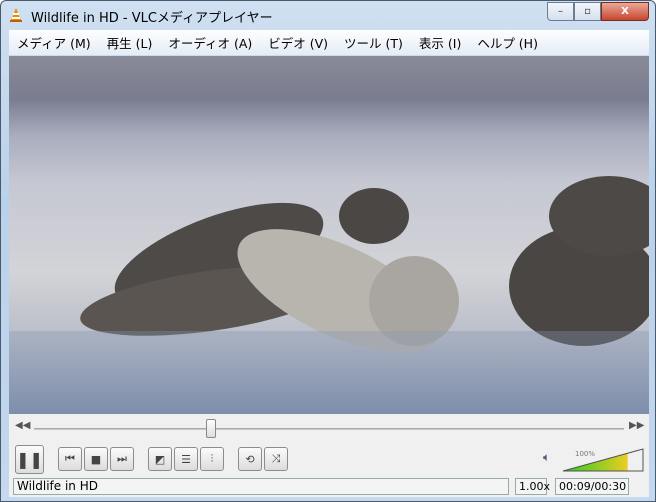 Image resolution: width=656 pixels, height=502 pixels. I want to click on playlist-button: ☰, so click(186, 459).